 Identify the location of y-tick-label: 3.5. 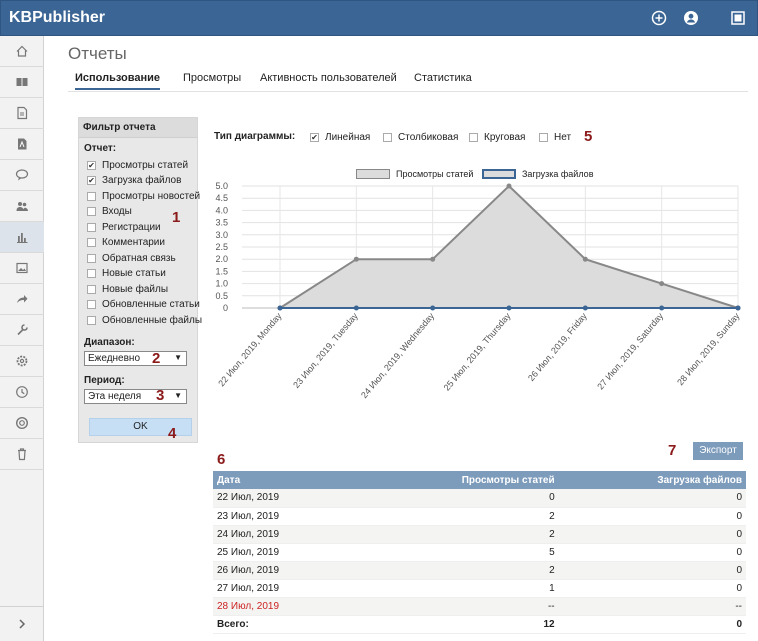
(221, 223).